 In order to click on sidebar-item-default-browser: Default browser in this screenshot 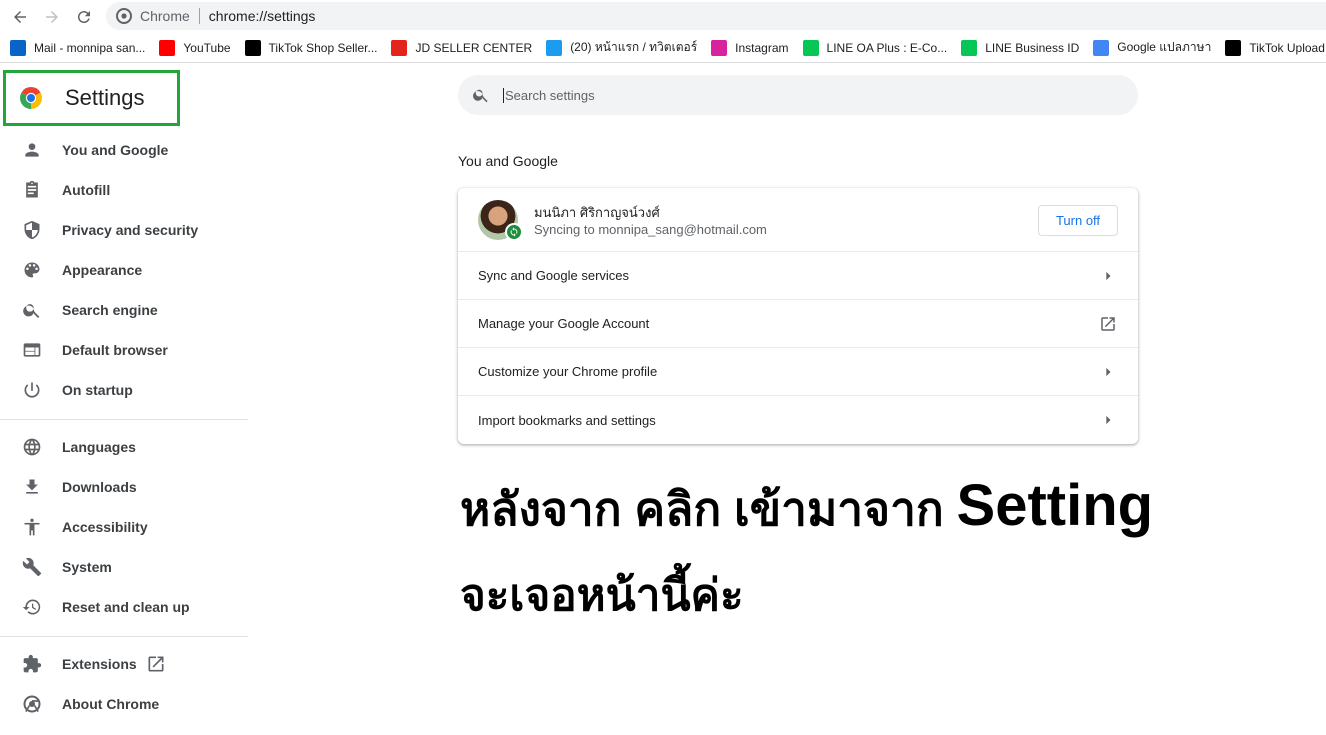, I will do `click(124, 350)`.